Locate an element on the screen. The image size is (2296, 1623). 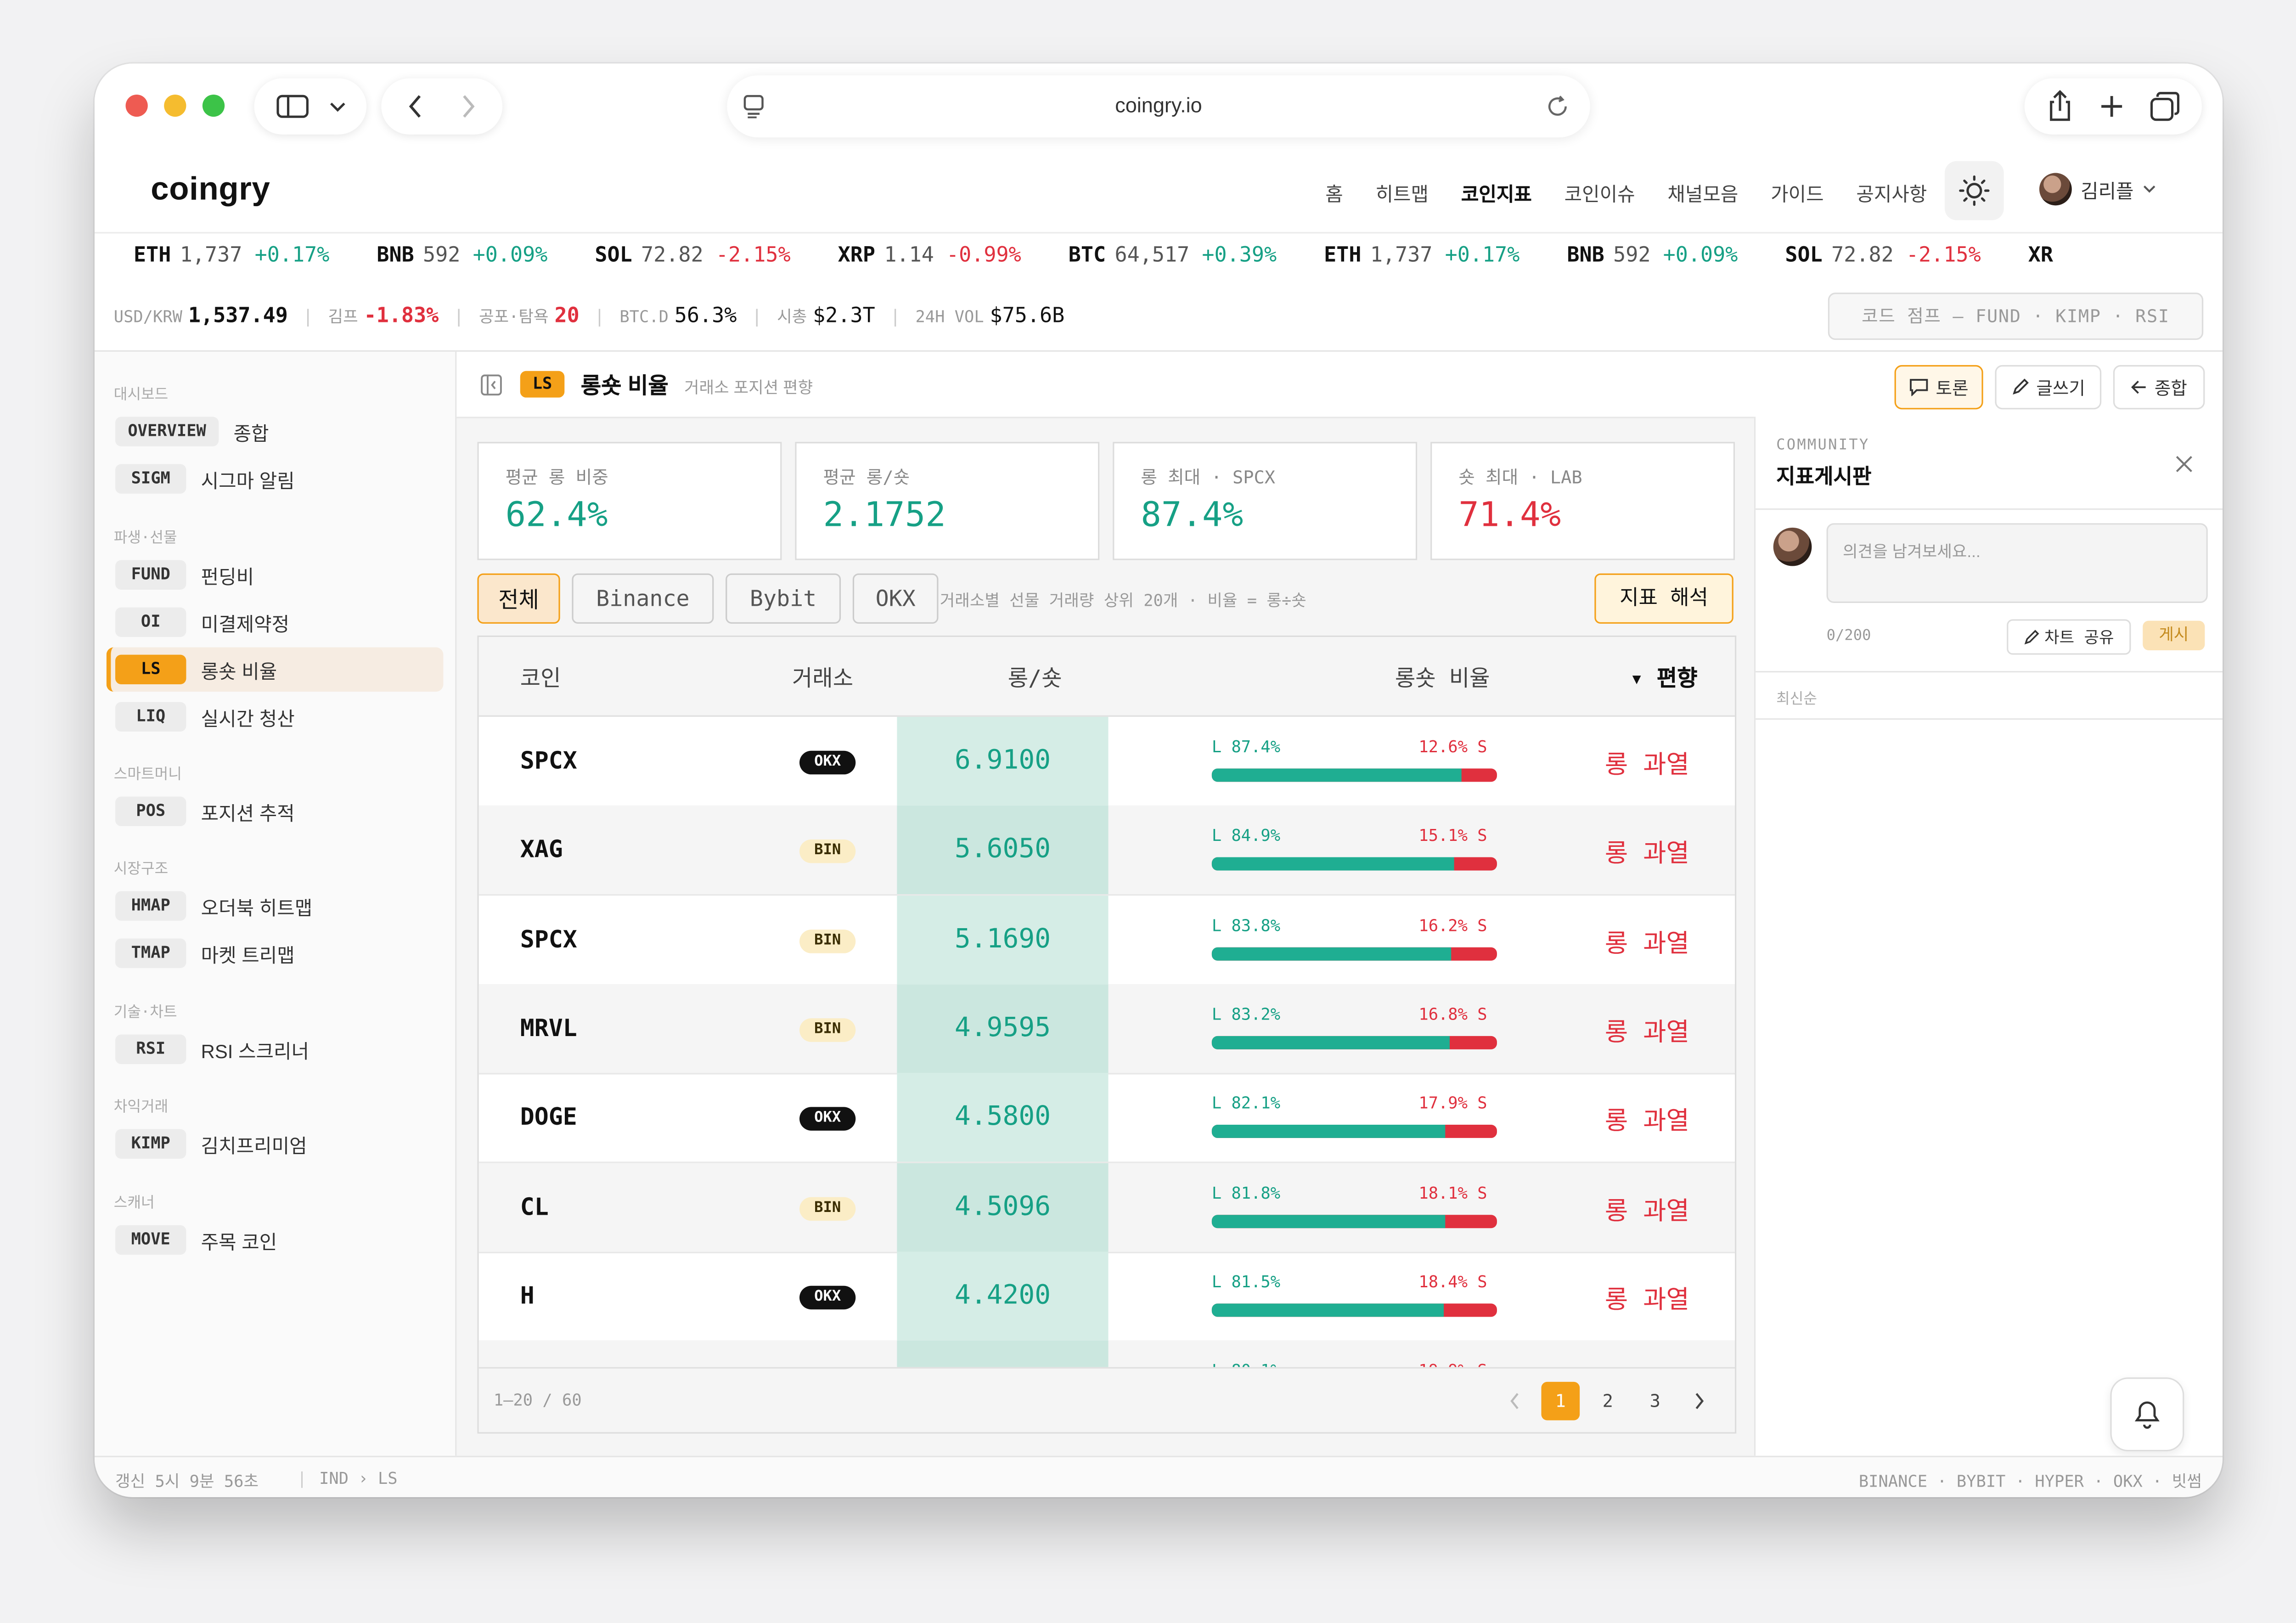
close-icon is located at coordinates (2184, 464).